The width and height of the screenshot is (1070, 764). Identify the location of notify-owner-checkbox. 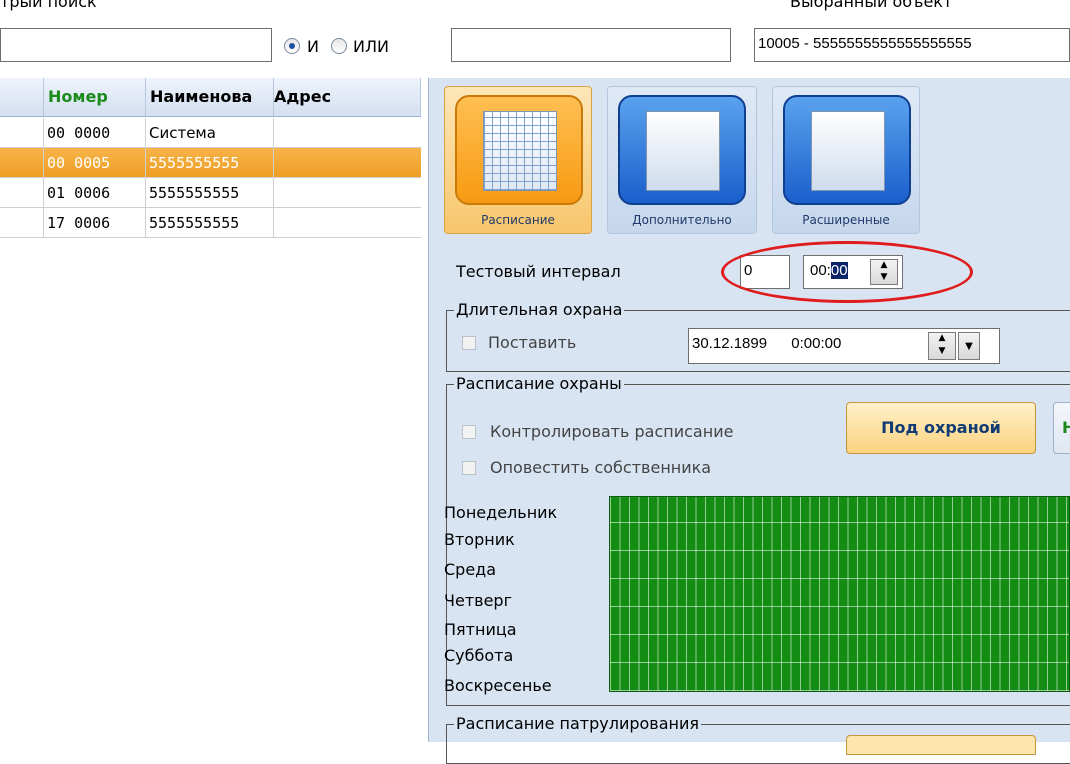
(469, 468).